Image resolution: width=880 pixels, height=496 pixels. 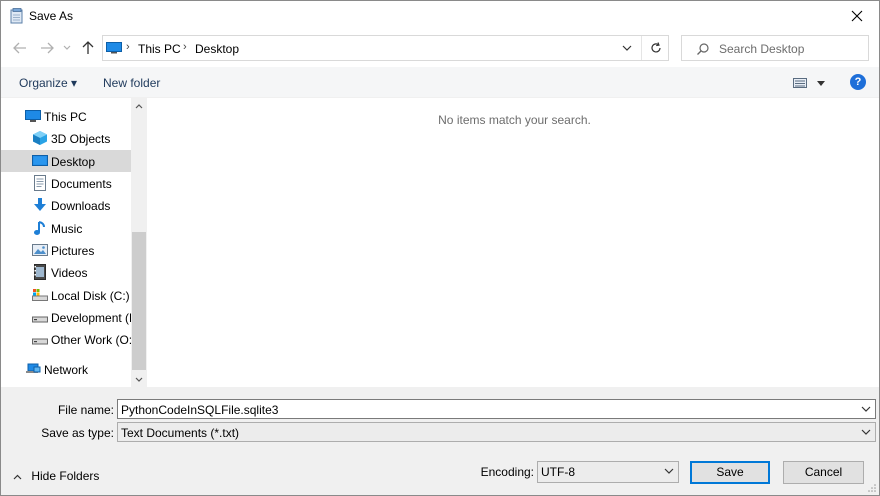 I want to click on desktop-icon, so click(x=40, y=160).